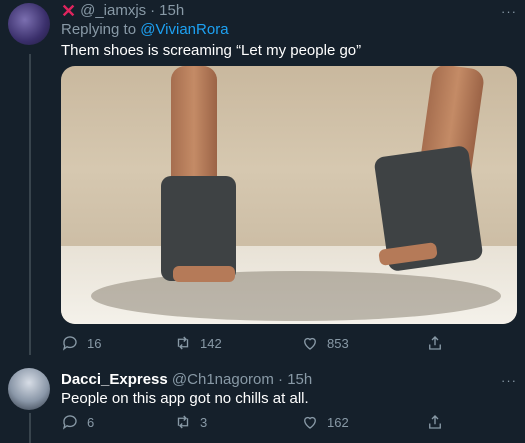  What do you see at coordinates (204, 422) in the screenshot?
I see `retweet-count: 3` at bounding box center [204, 422].